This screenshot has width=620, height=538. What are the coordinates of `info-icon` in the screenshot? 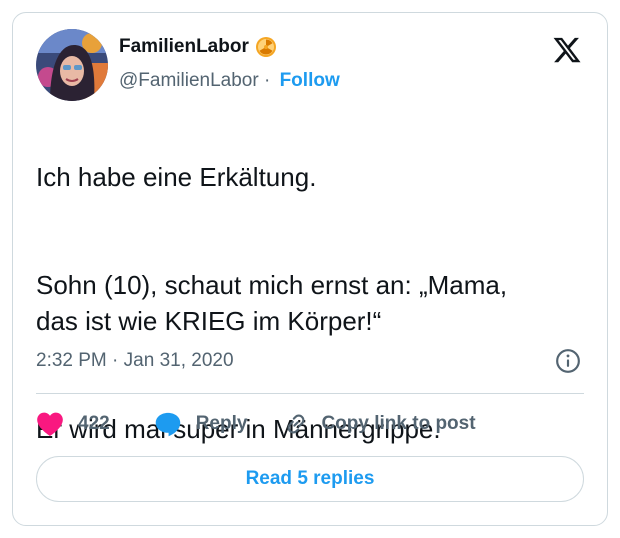 It's located at (568, 361).